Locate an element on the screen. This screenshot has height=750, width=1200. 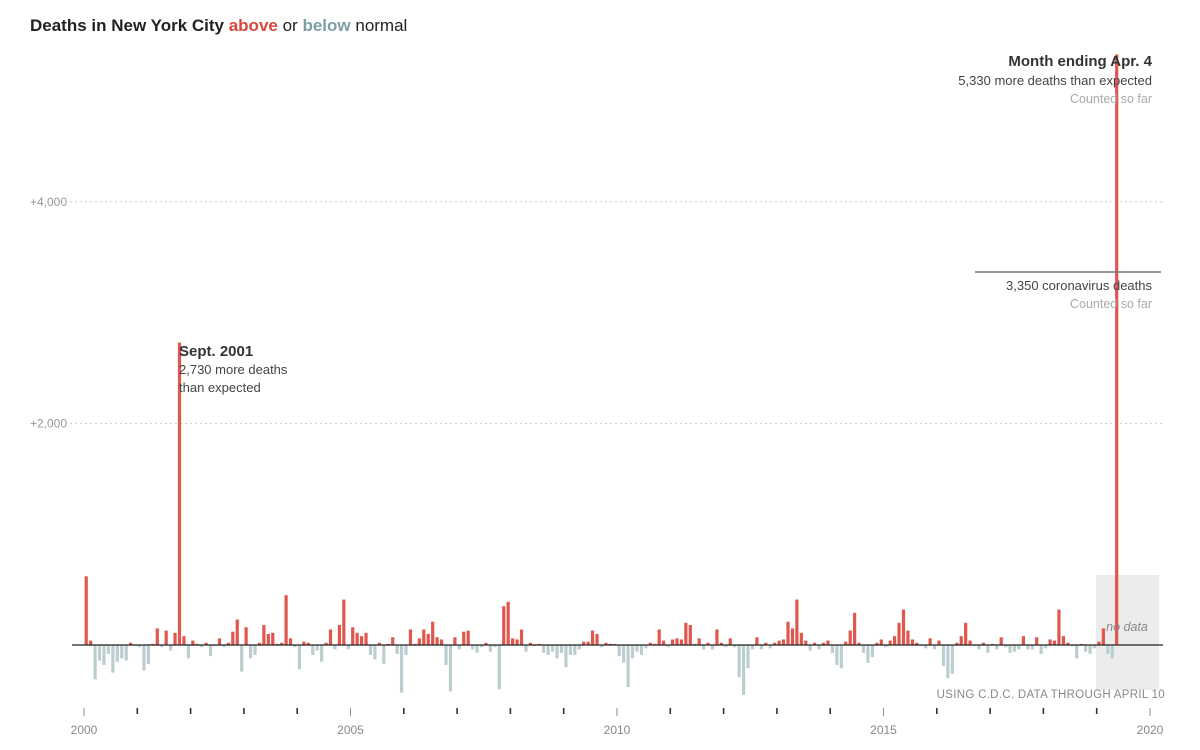
sept-2001-annotation-line1: 2,730 more deaths is located at coordinates (233, 369).